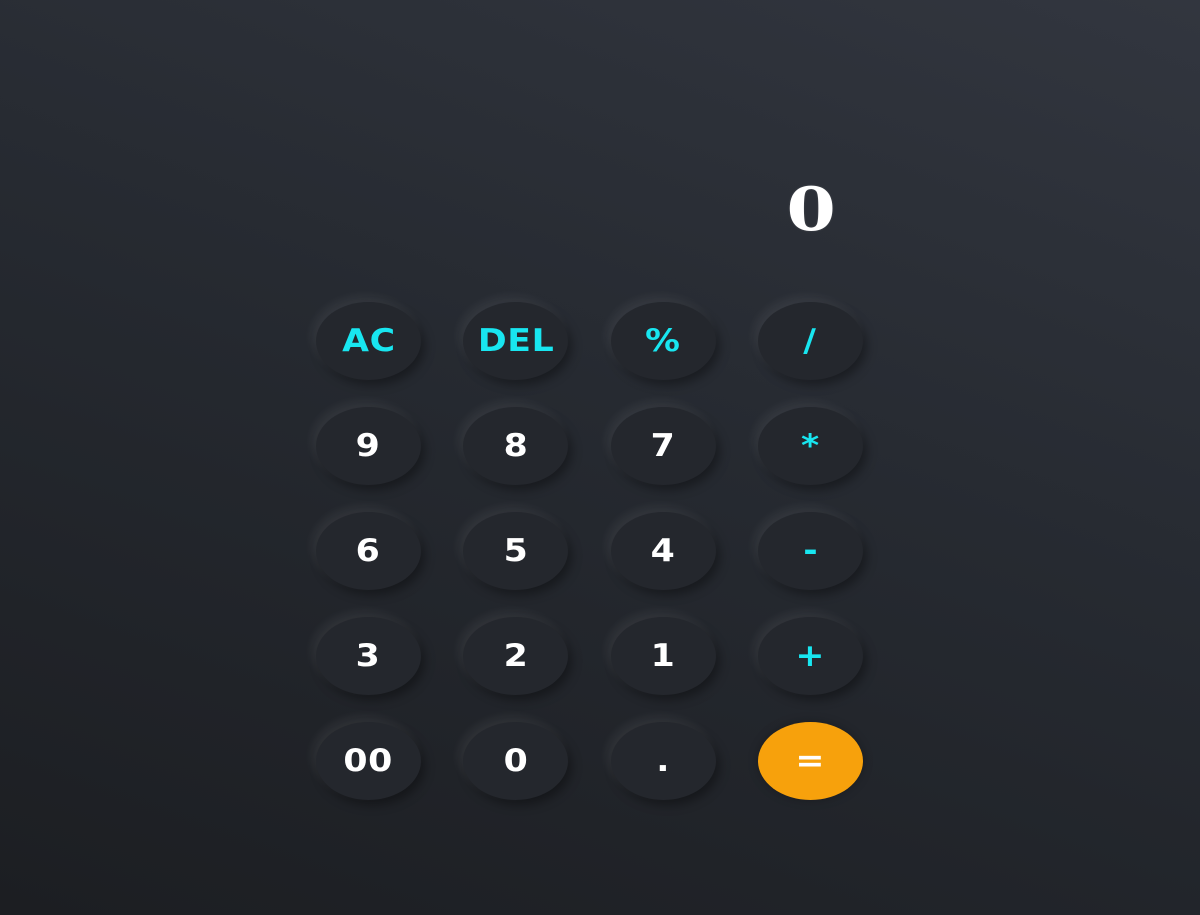  I want to click on key-label: 5, so click(516, 551).